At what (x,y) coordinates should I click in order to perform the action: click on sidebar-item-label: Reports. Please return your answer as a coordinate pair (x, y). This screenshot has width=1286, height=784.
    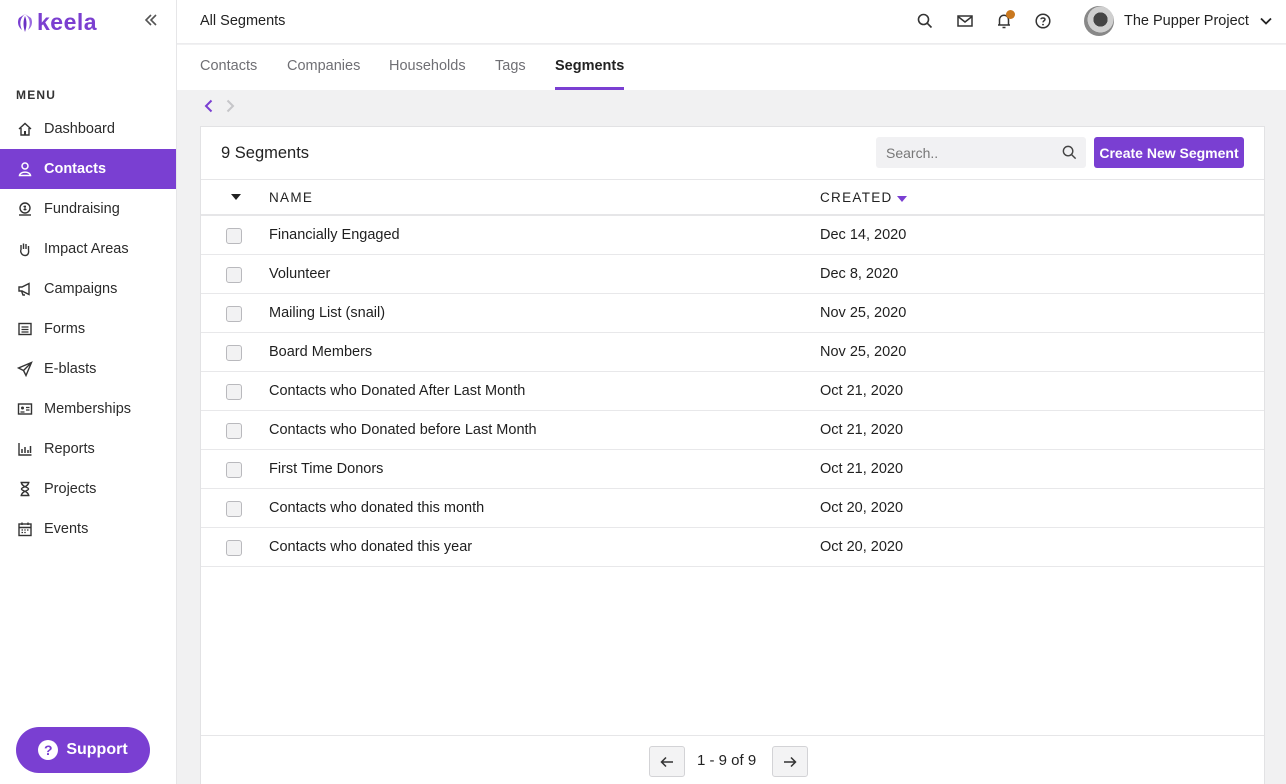
    Looking at the image, I should click on (69, 449).